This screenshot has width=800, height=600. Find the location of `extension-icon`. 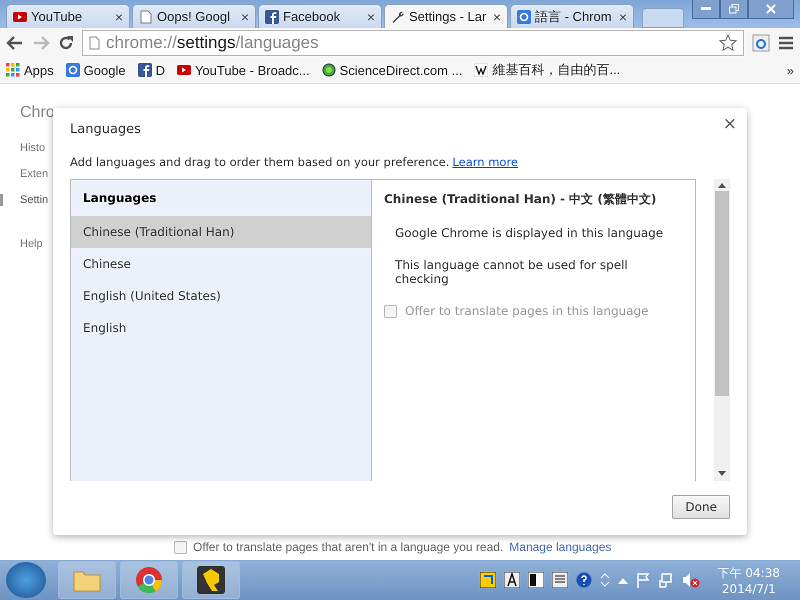

extension-icon is located at coordinates (761, 43).